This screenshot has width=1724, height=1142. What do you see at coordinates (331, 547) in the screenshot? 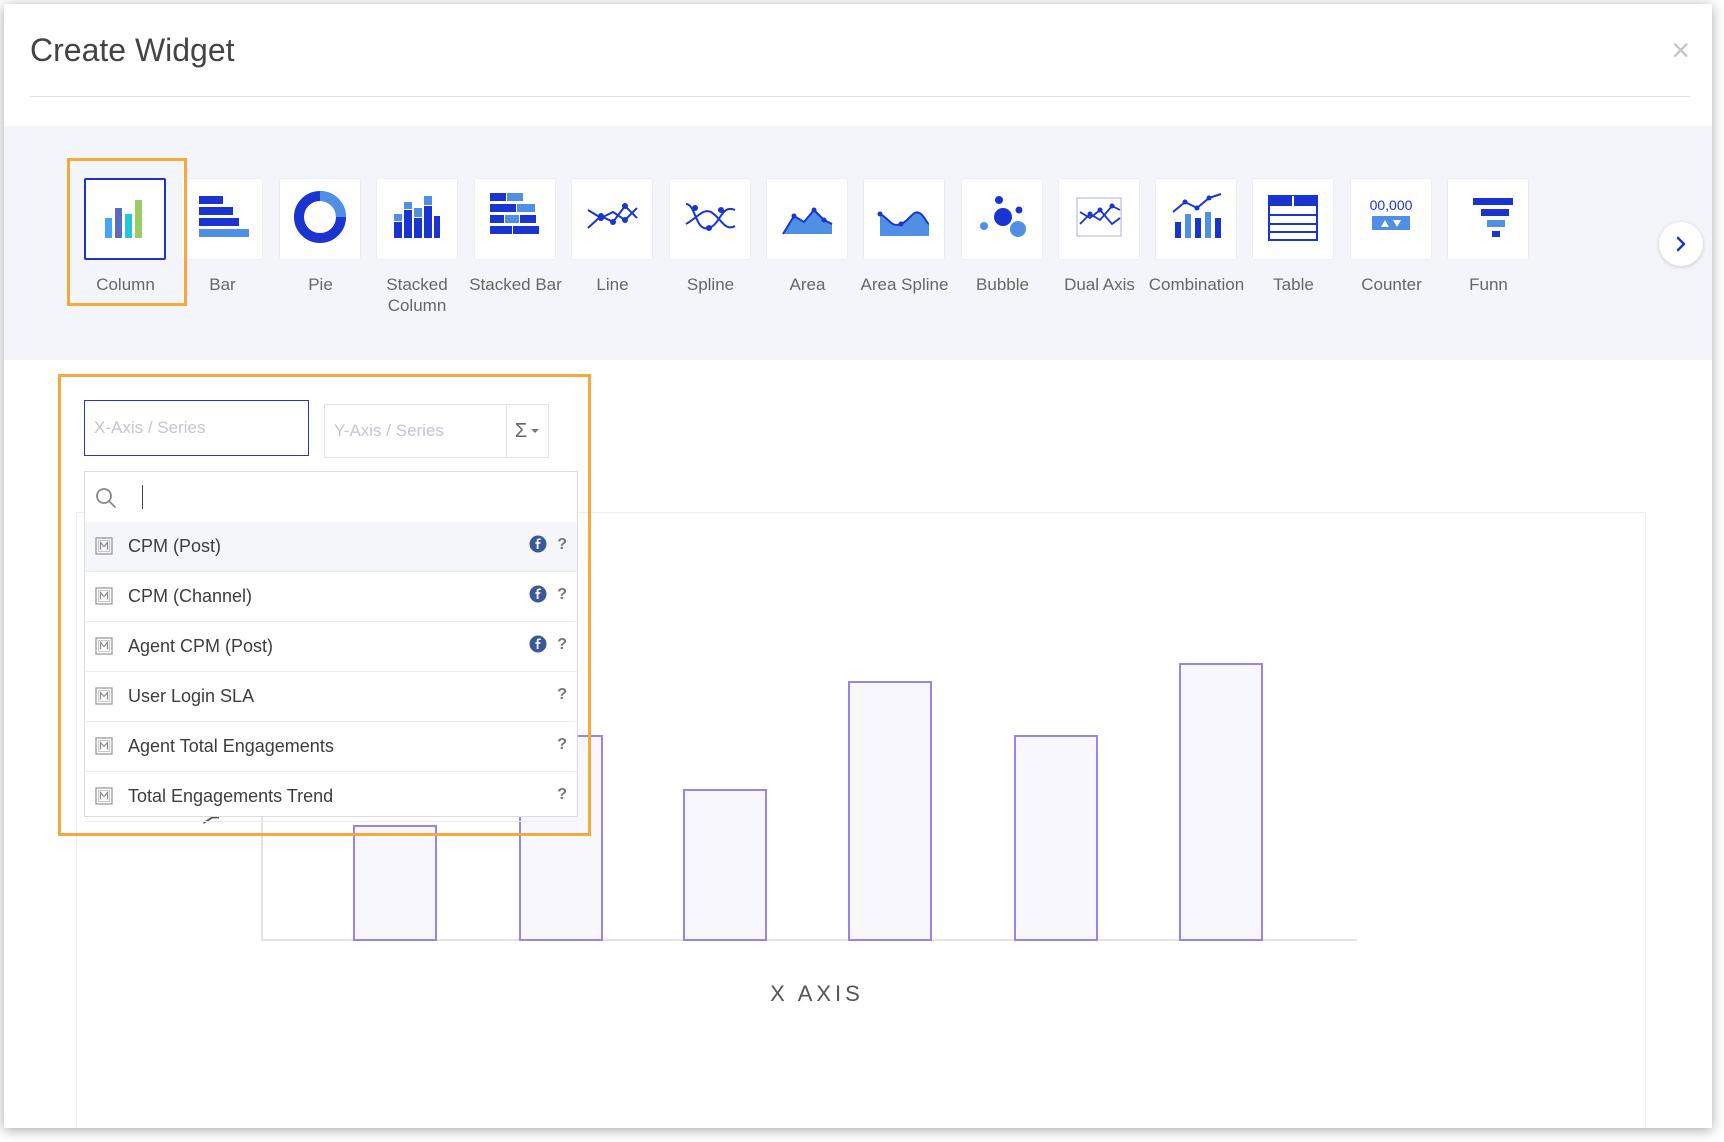
I see `metric-option: CPM (Post) ?` at bounding box center [331, 547].